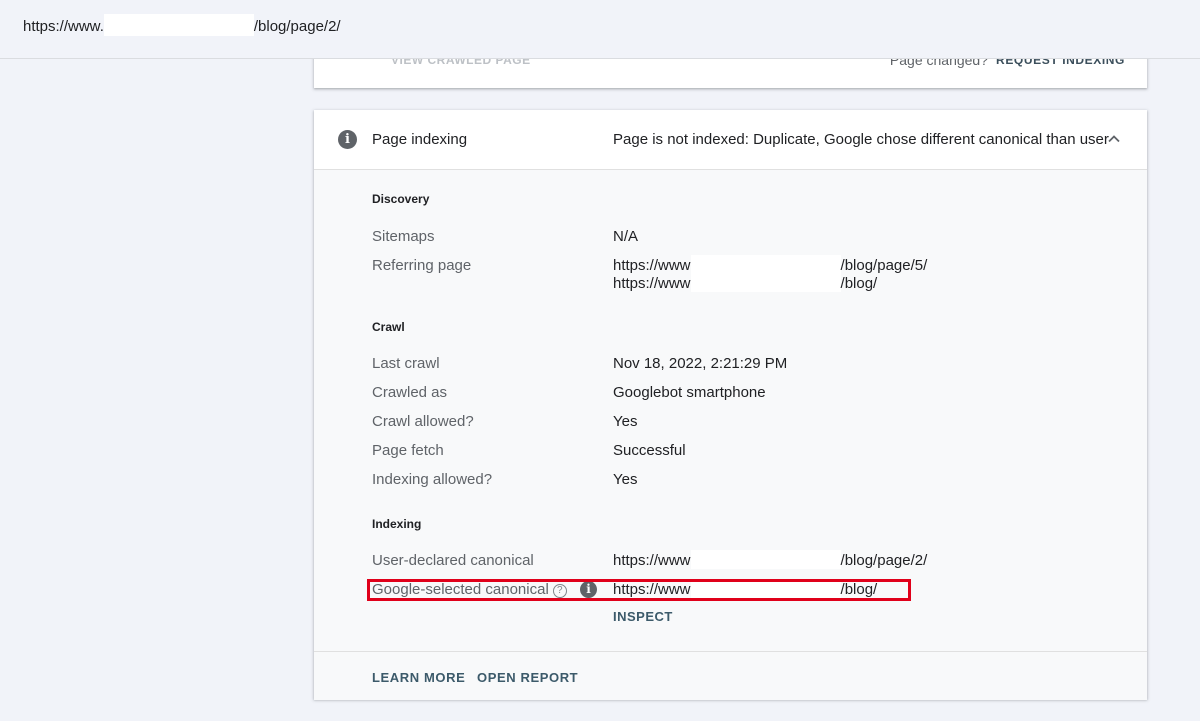 The height and width of the screenshot is (721, 1200). What do you see at coordinates (418, 677) in the screenshot?
I see `learn-more-button: LEARN MORE` at bounding box center [418, 677].